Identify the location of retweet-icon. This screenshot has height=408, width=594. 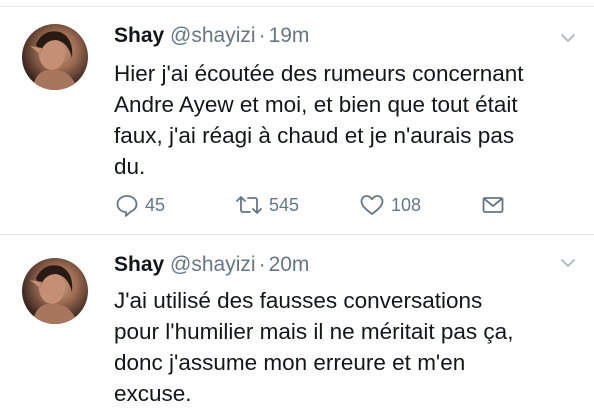
(249, 205).